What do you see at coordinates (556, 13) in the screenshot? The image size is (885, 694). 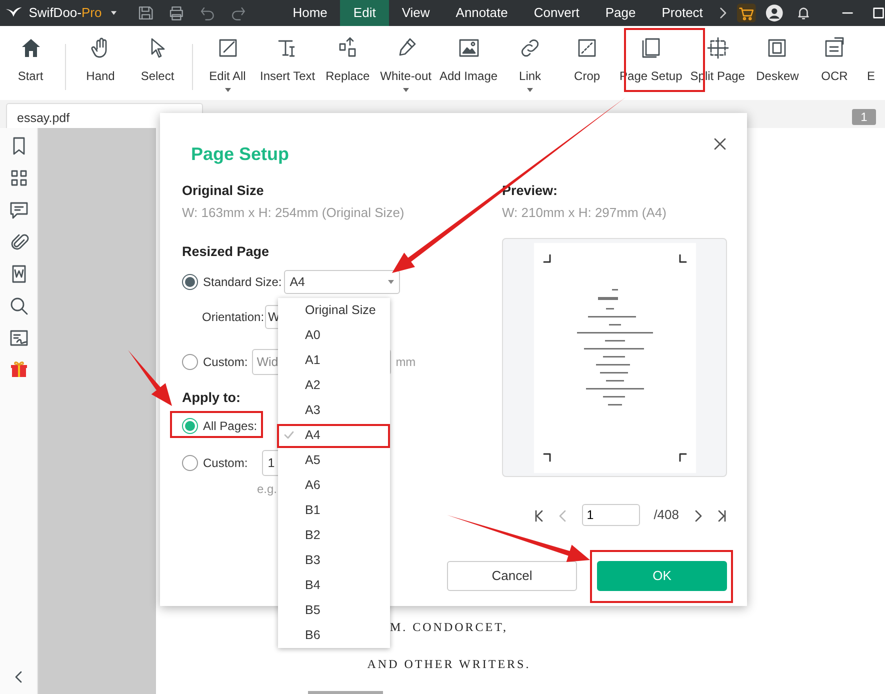 I see `menu-tab: Convert` at bounding box center [556, 13].